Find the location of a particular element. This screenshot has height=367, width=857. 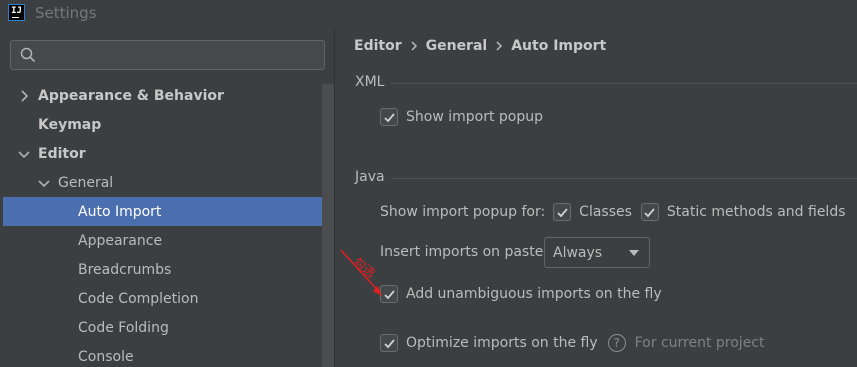

optimize-imports-label: Optimize imports on the fly is located at coordinates (502, 343).